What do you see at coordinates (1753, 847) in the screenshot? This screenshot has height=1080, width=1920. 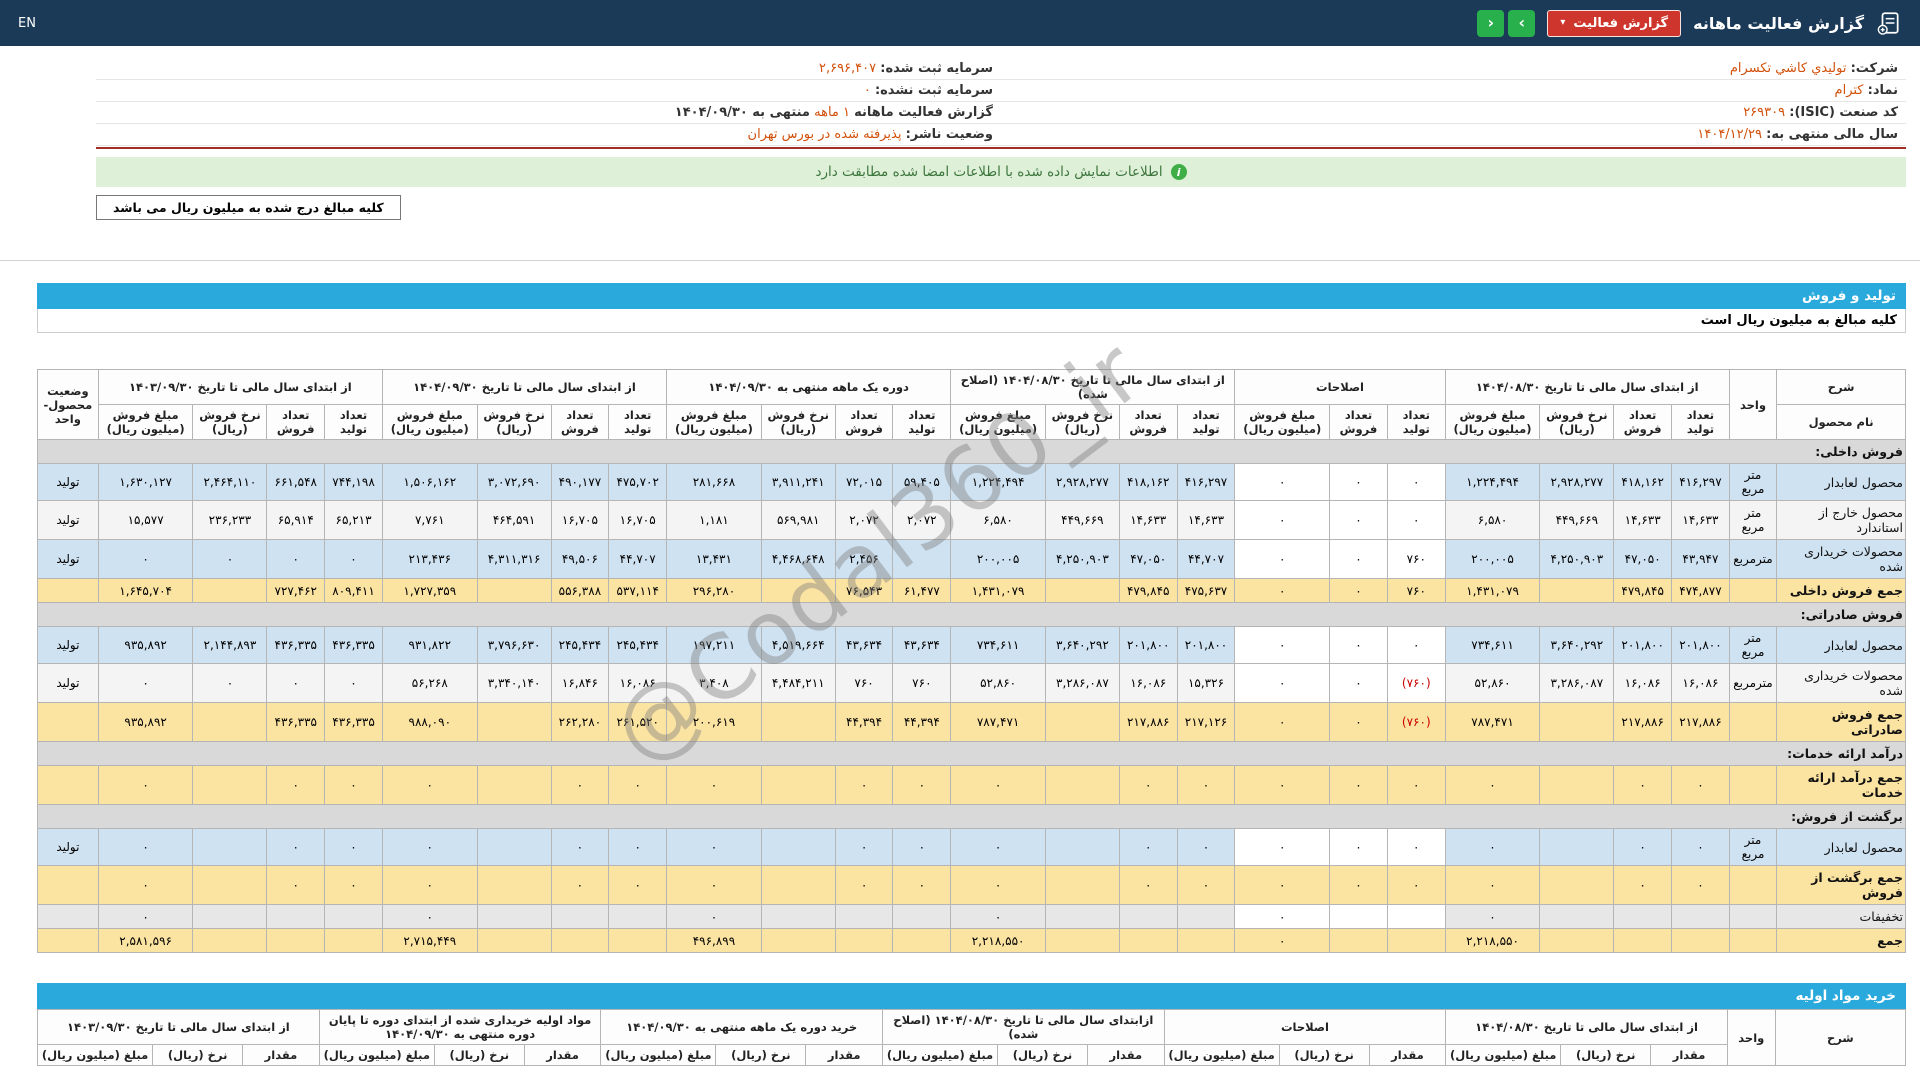 I see `unit-cell: متر مربع` at bounding box center [1753, 847].